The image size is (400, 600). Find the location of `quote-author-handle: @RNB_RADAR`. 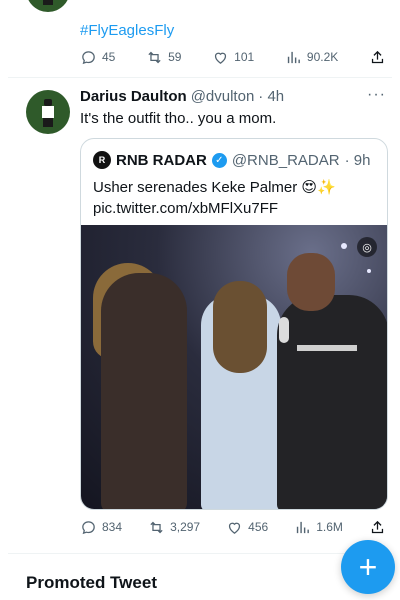

quote-author-handle: @RNB_RADAR is located at coordinates (286, 160).